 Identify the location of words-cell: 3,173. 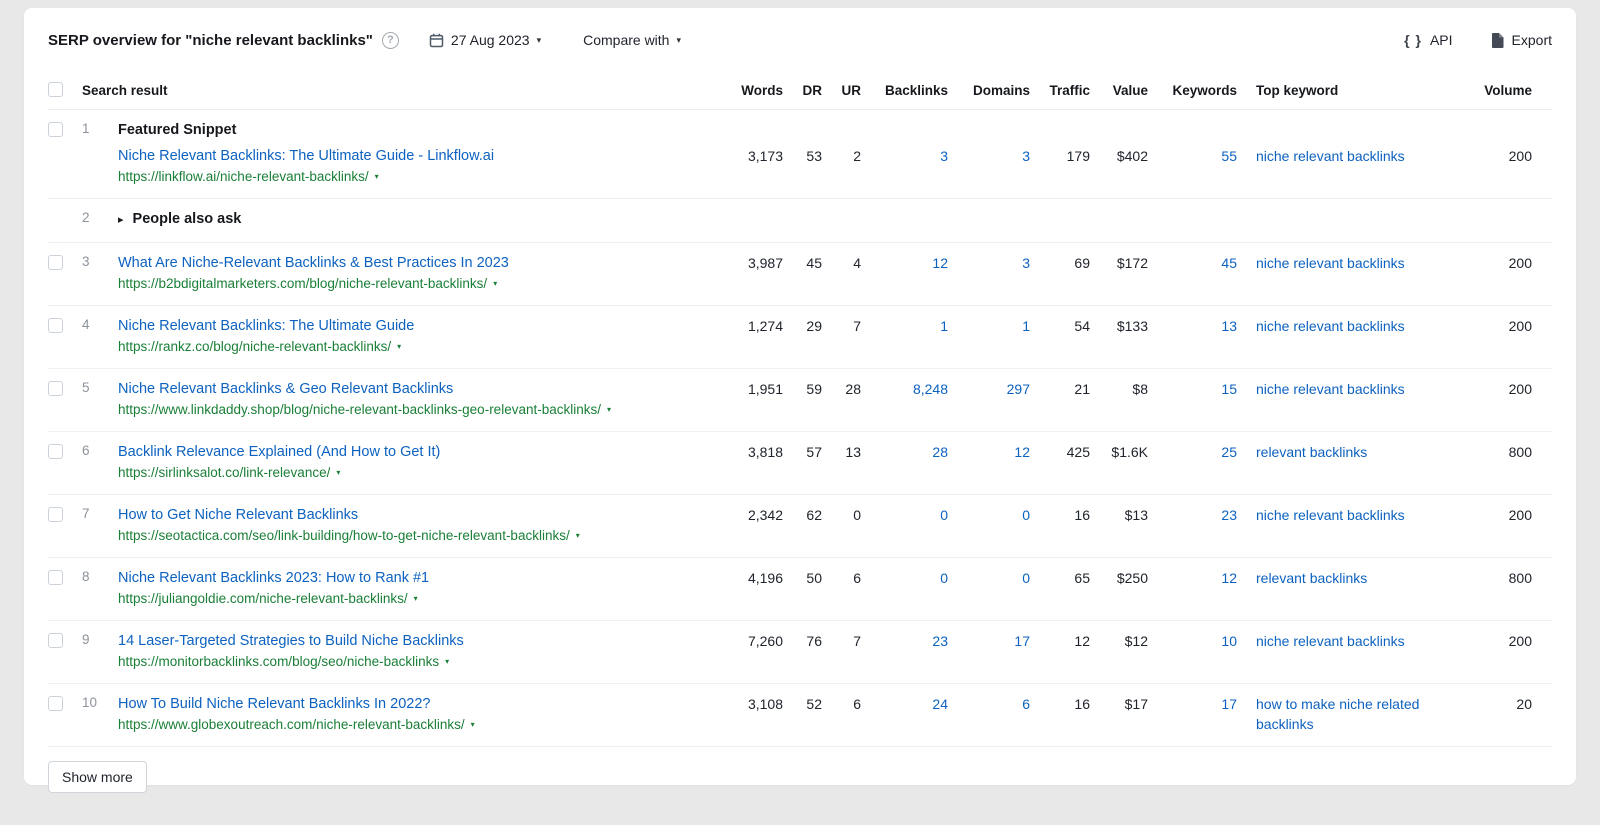
(765, 156).